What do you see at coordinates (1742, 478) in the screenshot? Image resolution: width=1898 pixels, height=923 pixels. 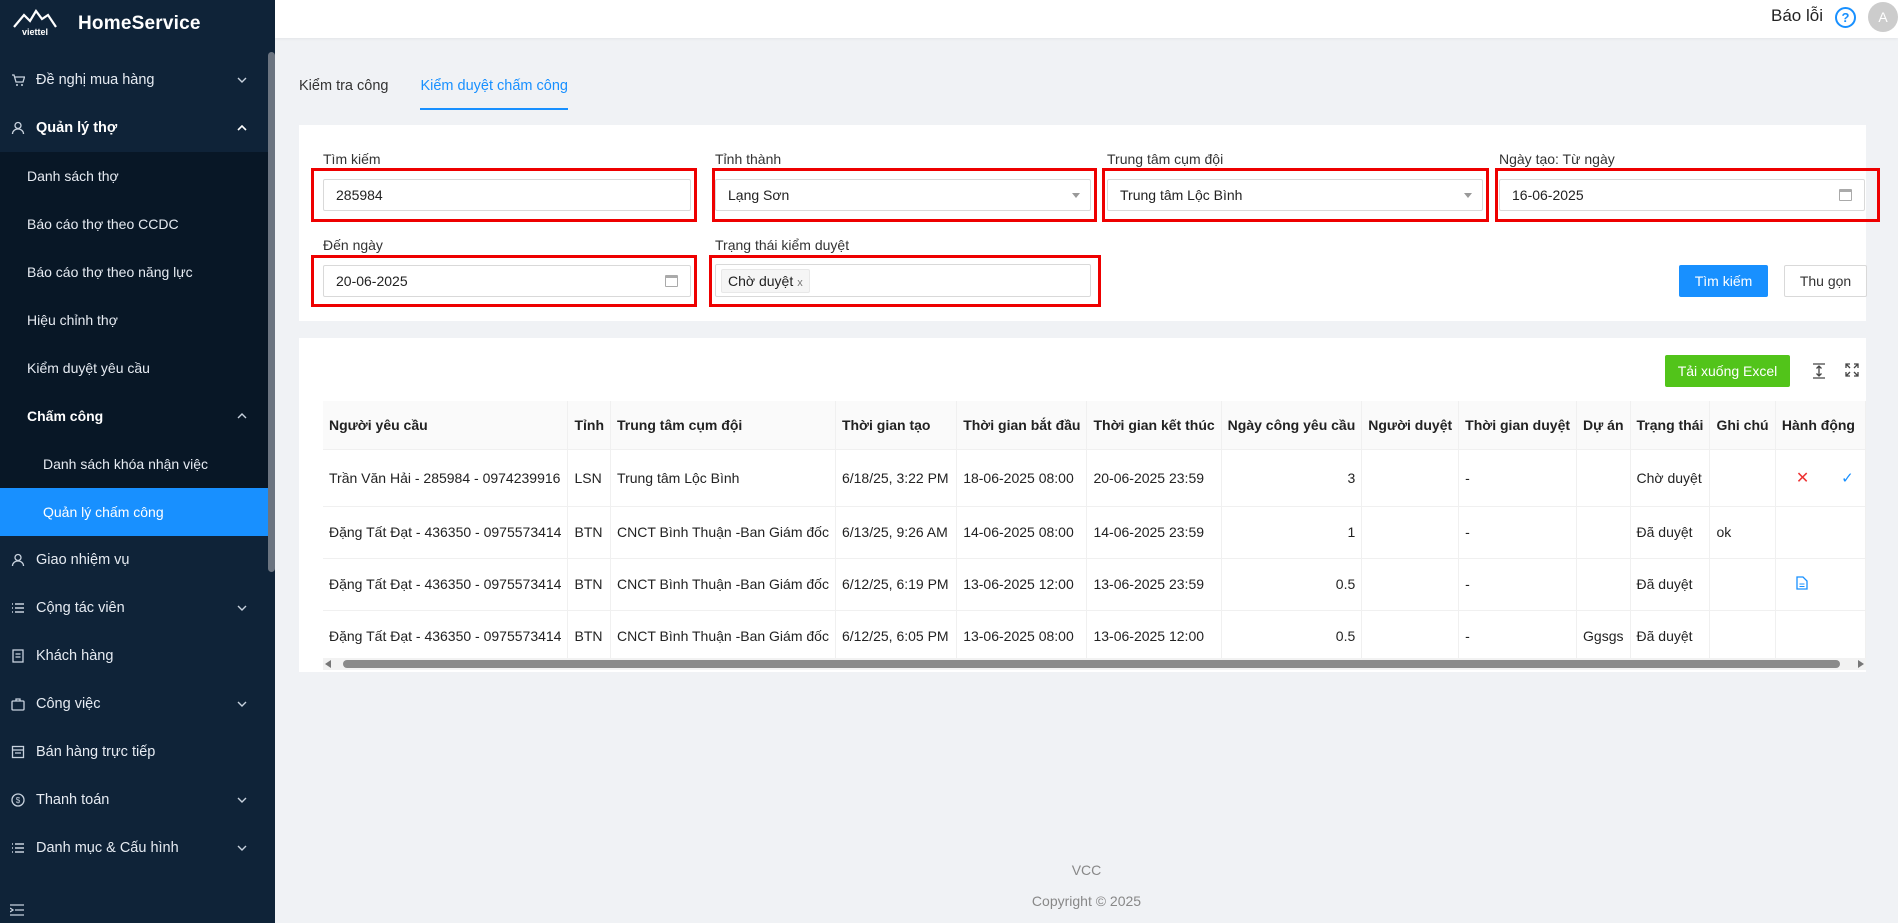 I see `cell-note` at bounding box center [1742, 478].